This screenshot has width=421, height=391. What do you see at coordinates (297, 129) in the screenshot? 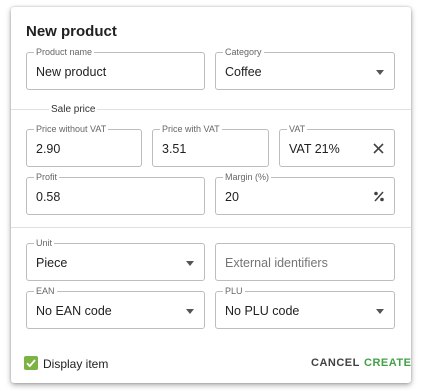
I see `vat-label: VAT` at bounding box center [297, 129].